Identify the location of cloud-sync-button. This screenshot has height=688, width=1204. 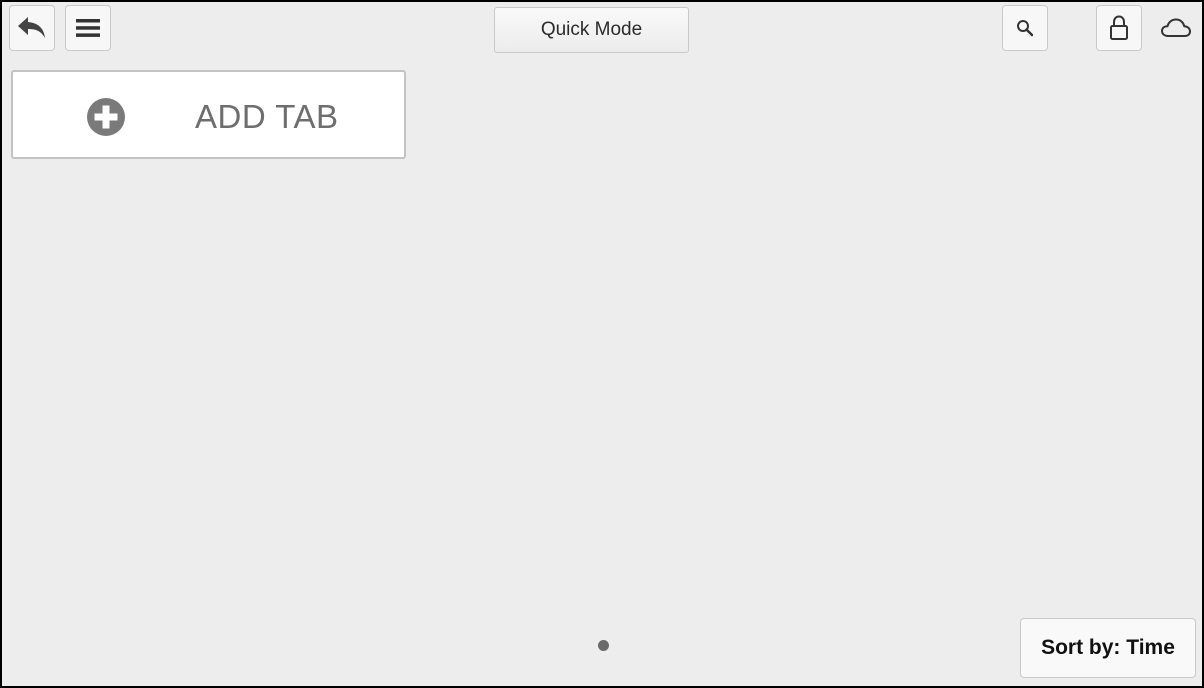
(1176, 28).